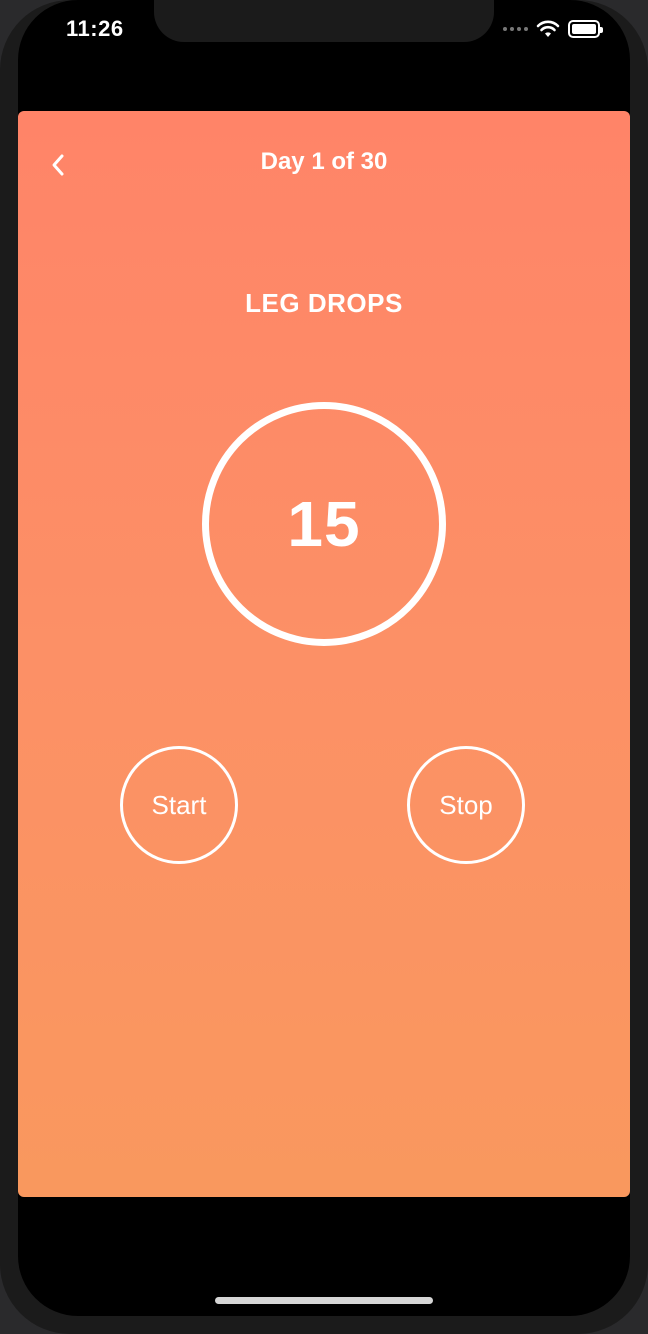 This screenshot has height=1334, width=648. I want to click on status-icons, so click(553, 29).